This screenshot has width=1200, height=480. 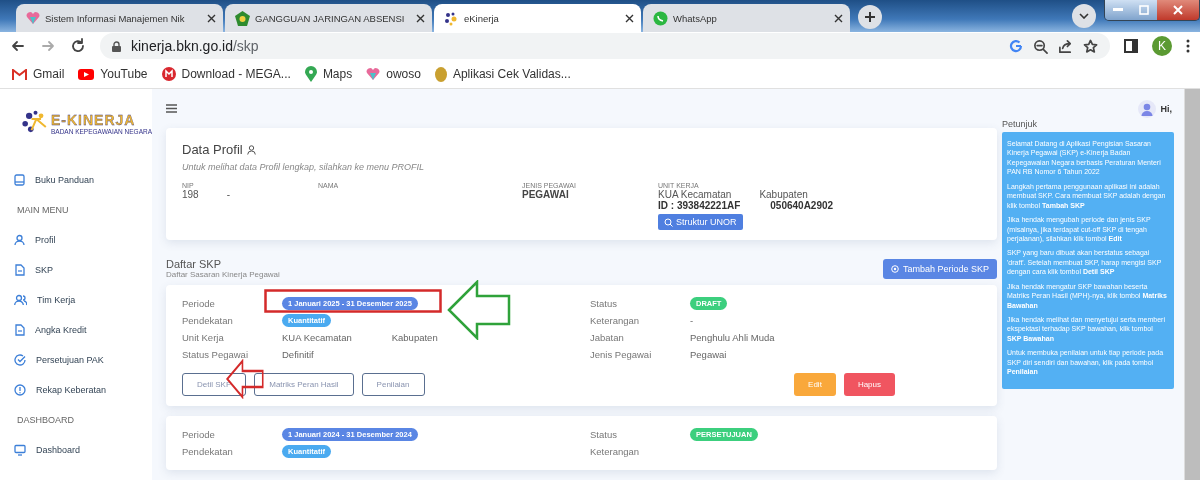 What do you see at coordinates (223, 274) in the screenshot?
I see `section-subtitle: Daftar Sasaran Kinerja Pegawai` at bounding box center [223, 274].